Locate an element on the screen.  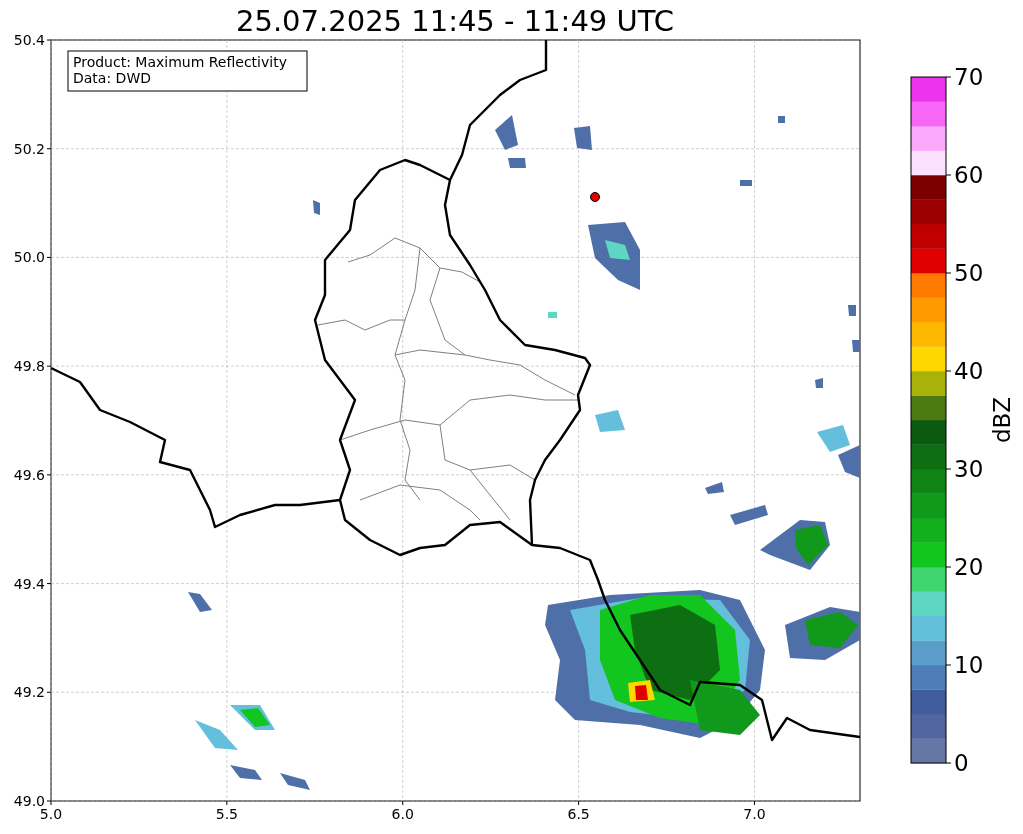
y-tick-label: 49.6 is located at coordinates (29, 474).